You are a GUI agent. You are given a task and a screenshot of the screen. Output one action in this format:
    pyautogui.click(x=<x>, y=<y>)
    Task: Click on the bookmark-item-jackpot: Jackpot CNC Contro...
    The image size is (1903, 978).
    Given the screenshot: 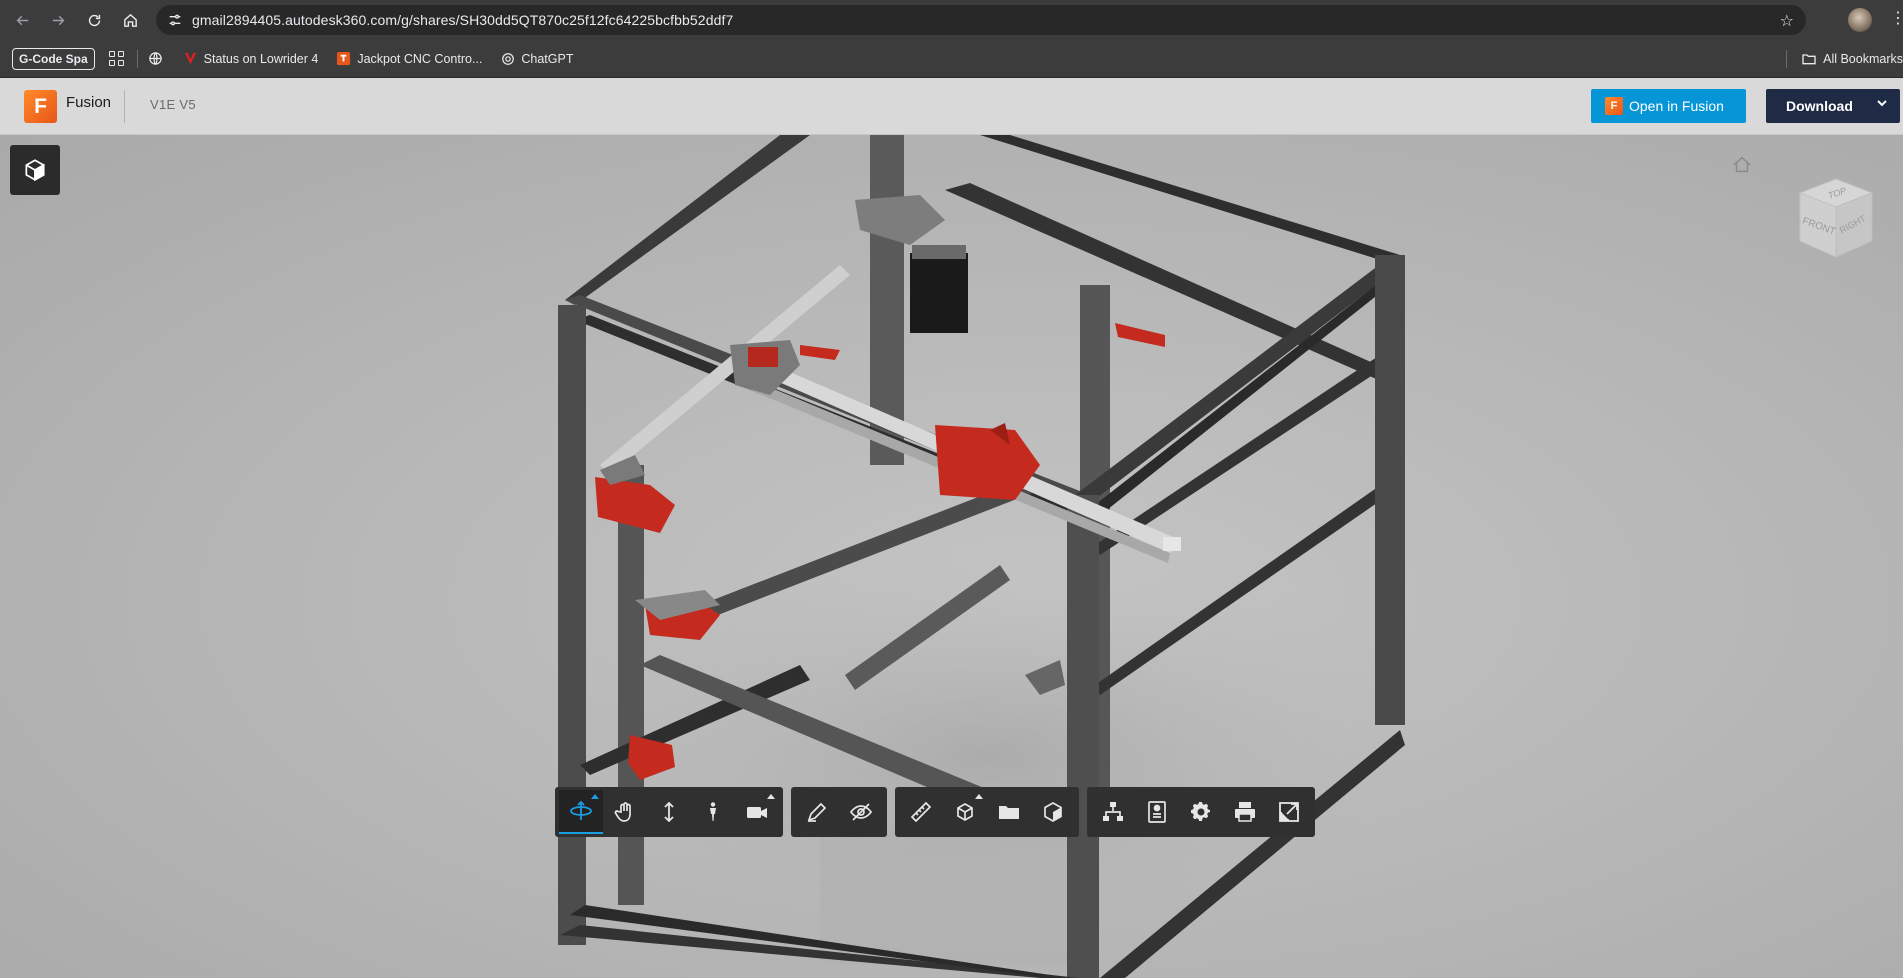 What is the action you would take?
    pyautogui.click(x=409, y=58)
    